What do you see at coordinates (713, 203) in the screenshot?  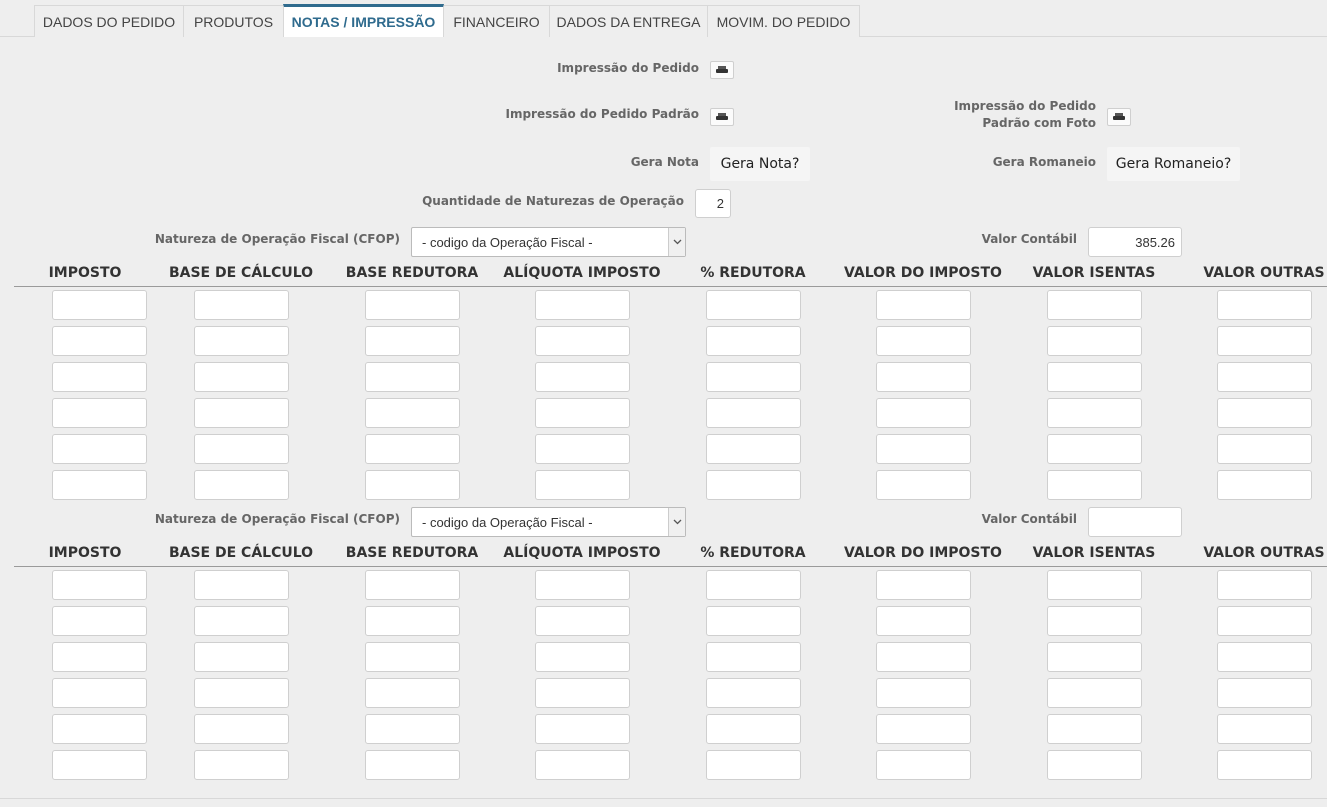 I see `quantidade-naturezas-input: 2` at bounding box center [713, 203].